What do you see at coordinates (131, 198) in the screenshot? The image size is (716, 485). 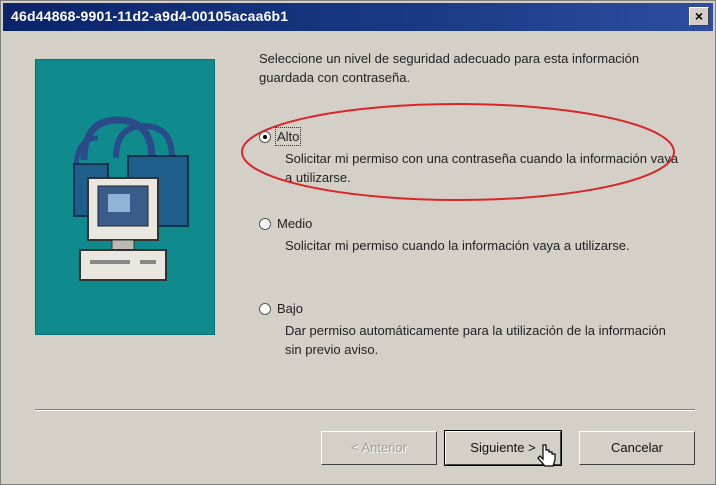 I see `padlock-computer-icon` at bounding box center [131, 198].